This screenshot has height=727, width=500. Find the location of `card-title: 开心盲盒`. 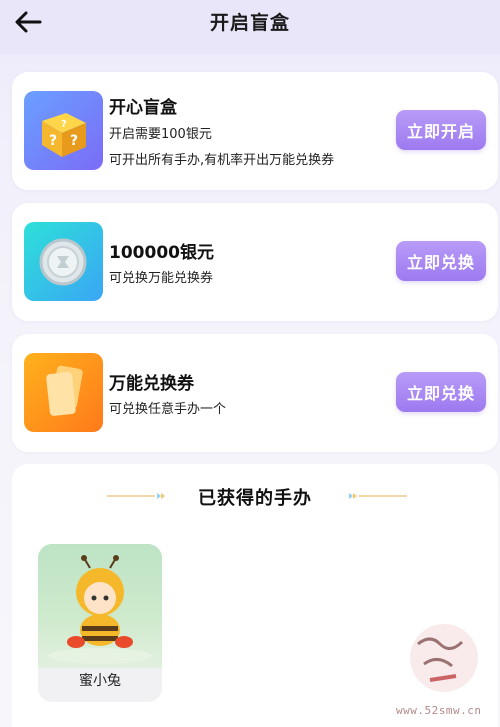

card-title: 开心盲盒 is located at coordinates (143, 108).